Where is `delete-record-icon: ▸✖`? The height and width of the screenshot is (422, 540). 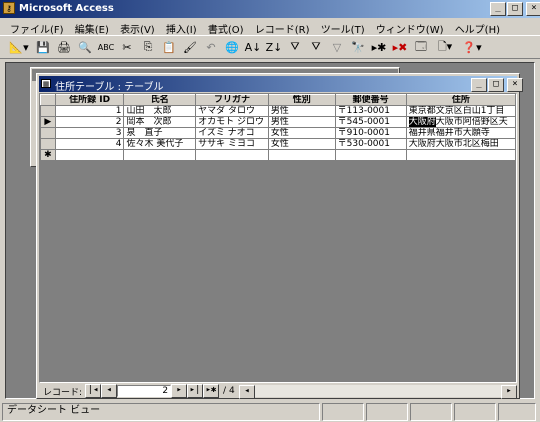 delete-record-icon: ▸✖ is located at coordinates (400, 47).